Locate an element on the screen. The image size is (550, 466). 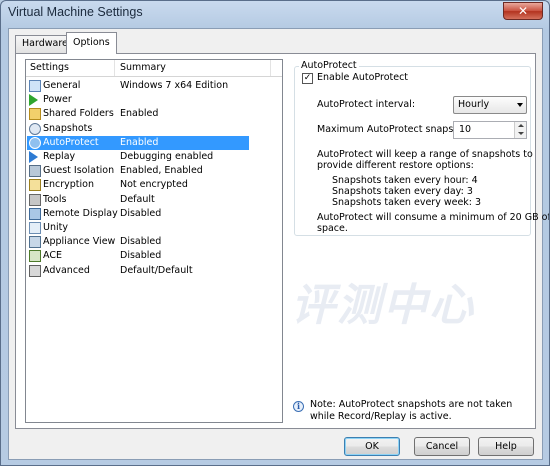
chevron-down-icon is located at coordinates (520, 105).